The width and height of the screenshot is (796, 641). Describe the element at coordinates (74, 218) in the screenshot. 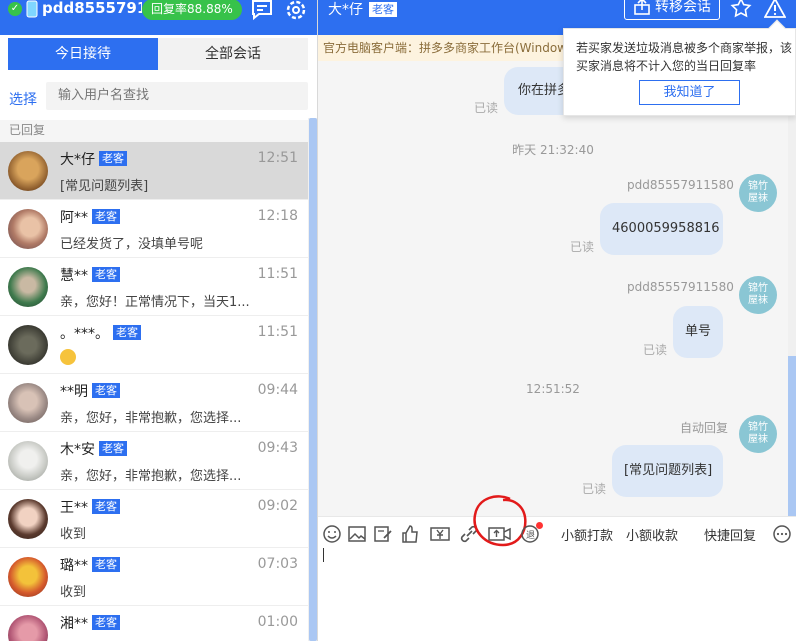

I see `conversation-name: 阿**` at that location.